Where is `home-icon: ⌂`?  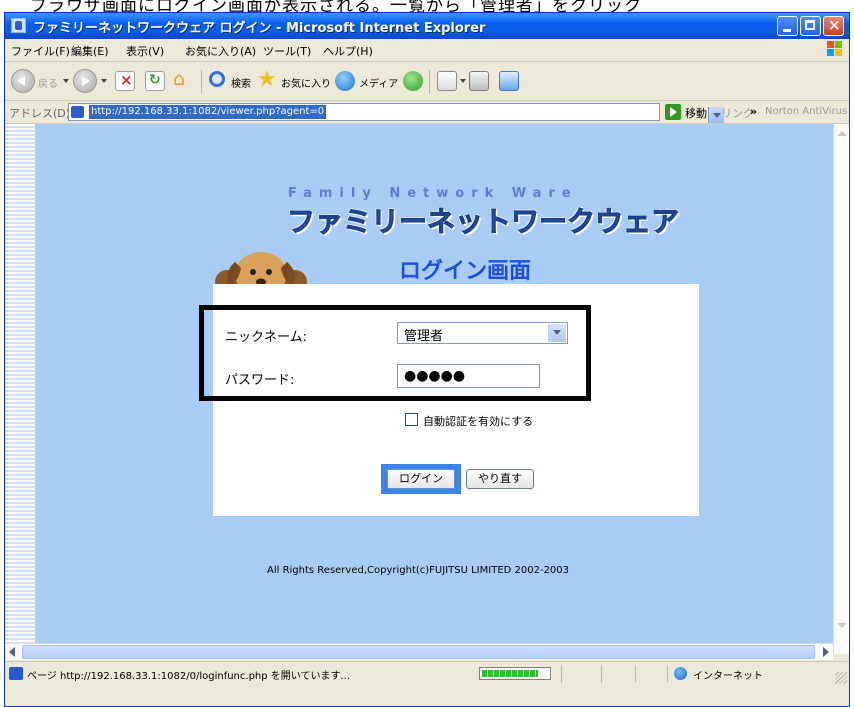
home-icon: ⌂ is located at coordinates (183, 79).